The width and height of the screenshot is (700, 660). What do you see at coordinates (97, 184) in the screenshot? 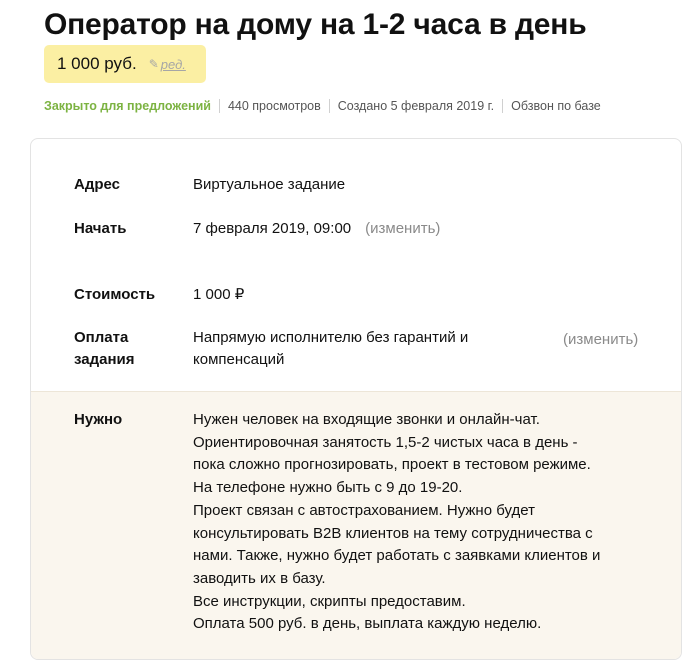
I see `address-label: Адрес` at bounding box center [97, 184].